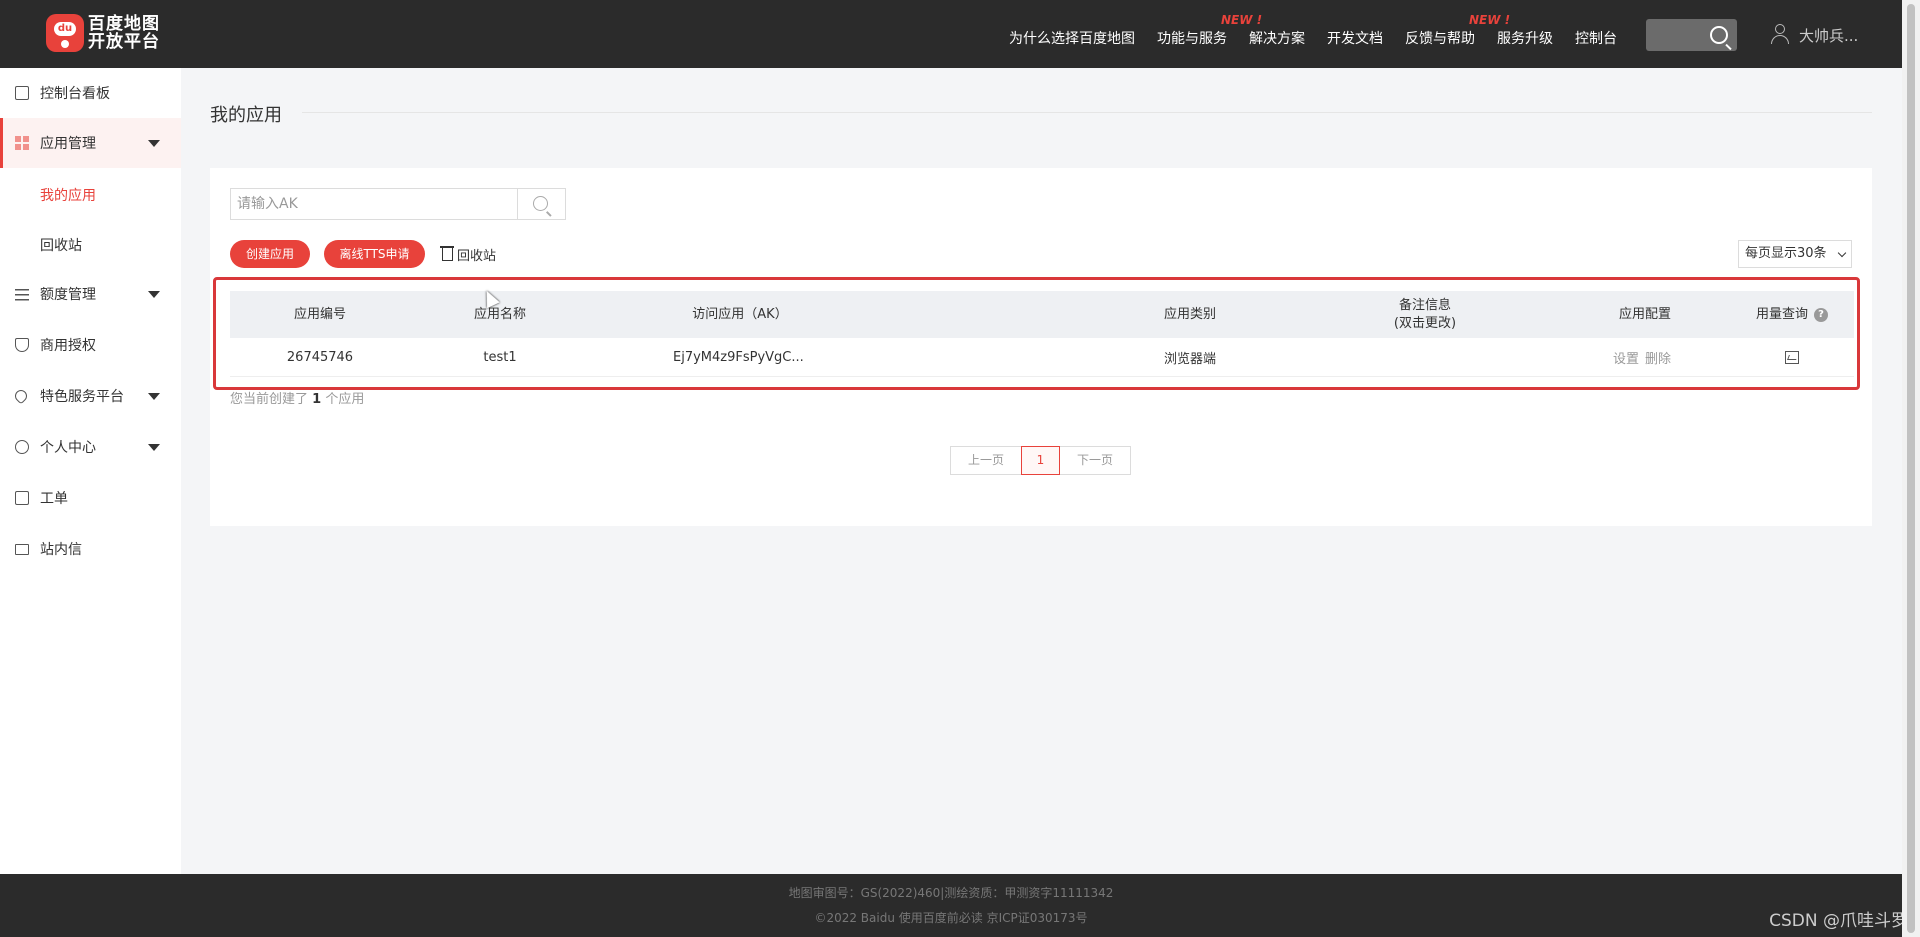 The width and height of the screenshot is (1920, 937). What do you see at coordinates (500, 357) in the screenshot?
I see `cell-app-name: test1` at bounding box center [500, 357].